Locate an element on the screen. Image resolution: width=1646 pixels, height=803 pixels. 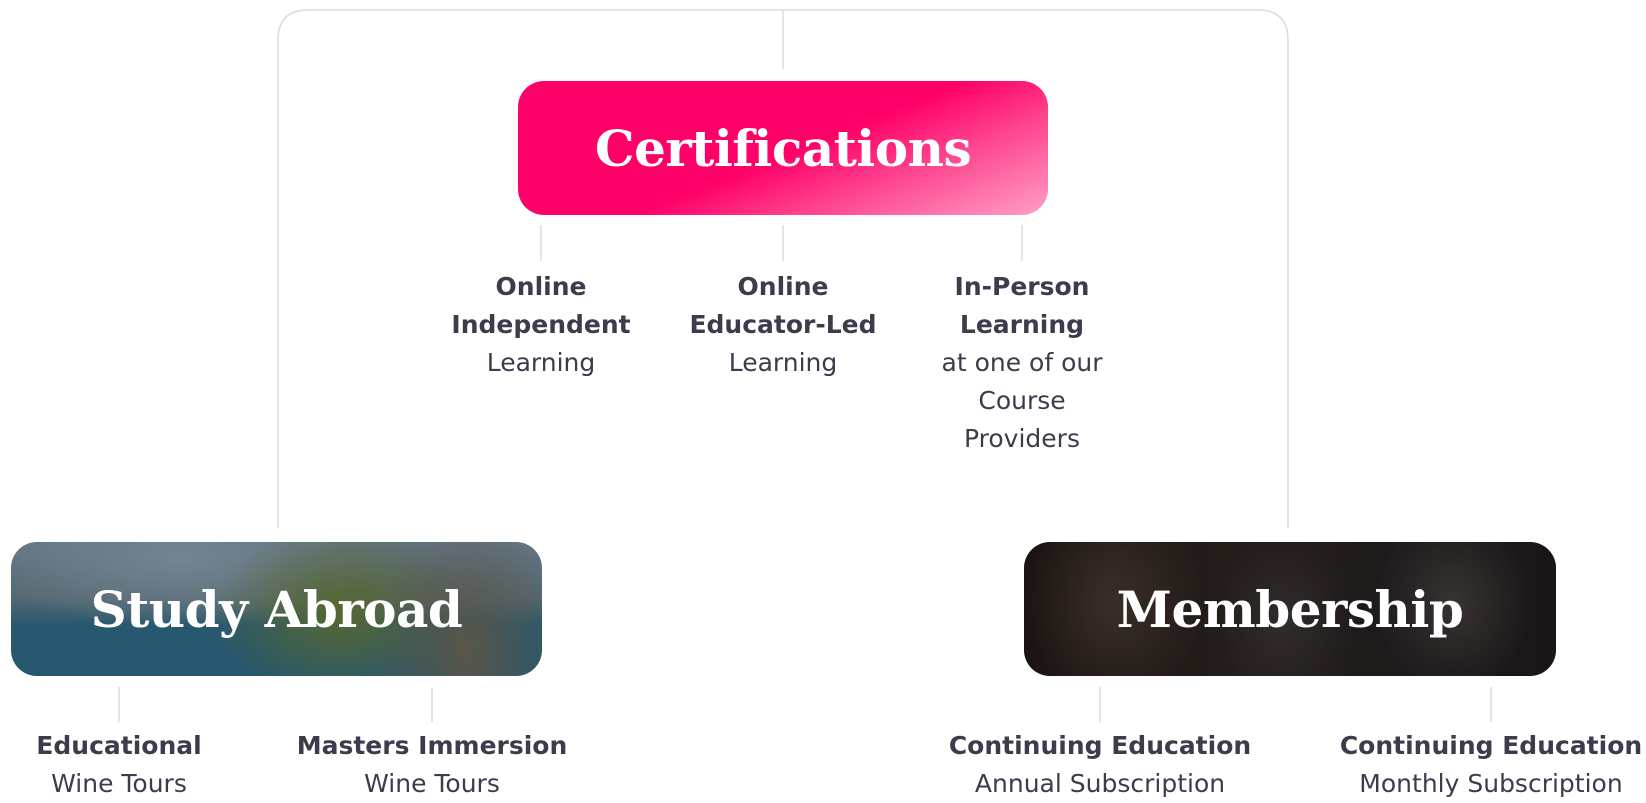
study-option-masters-immersion: Masters Immersion Wine Tours is located at coordinates (432, 765).